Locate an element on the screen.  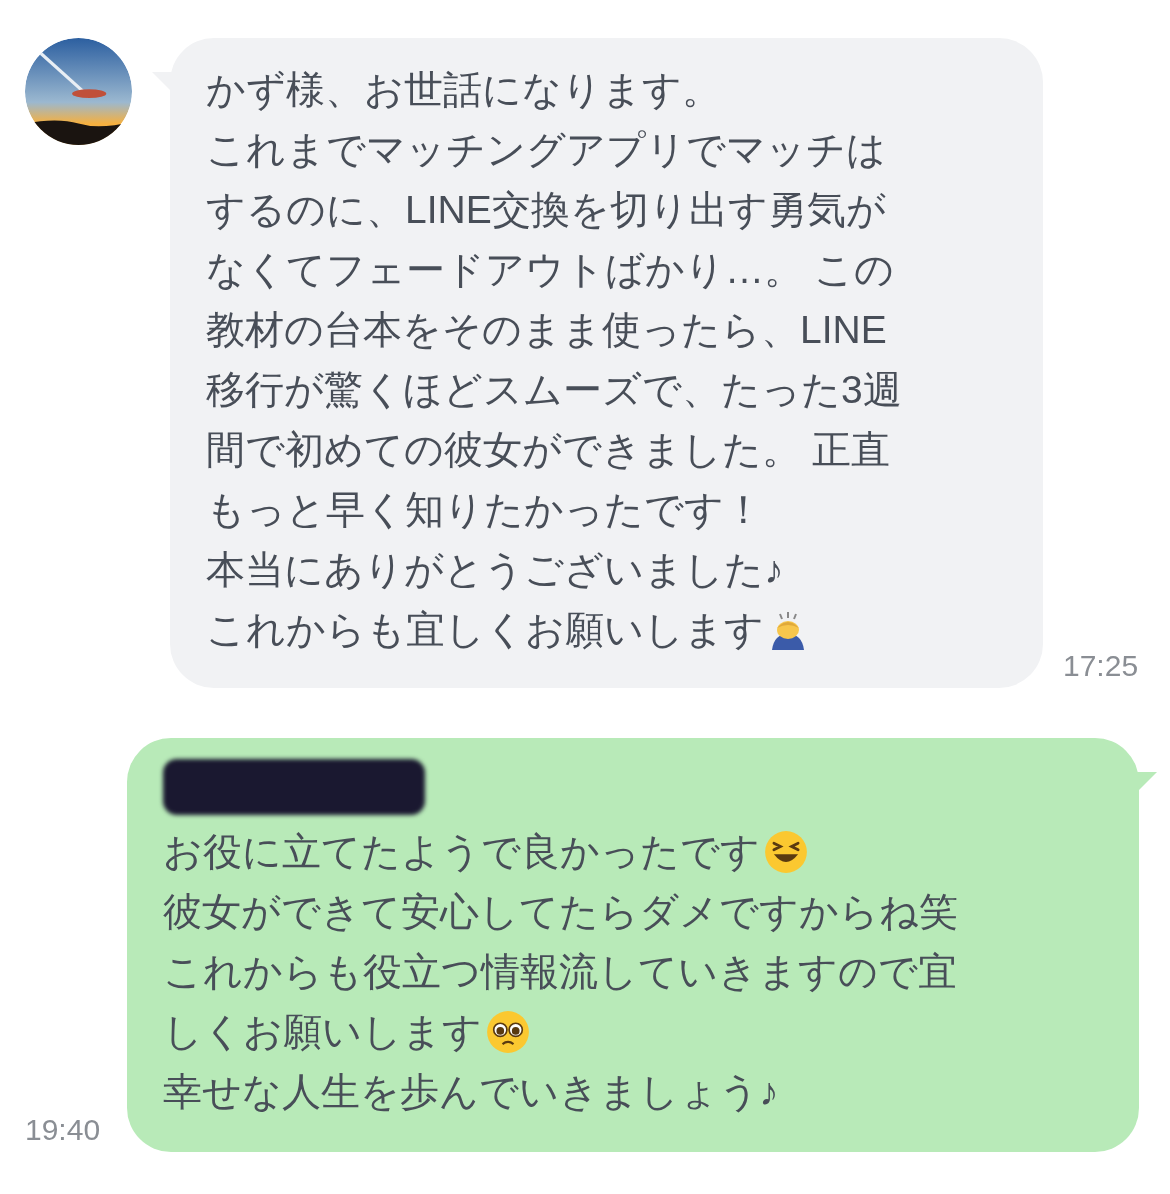
message-line: なくてフェードアウトばかり…。 この is located at coordinates (550, 269).